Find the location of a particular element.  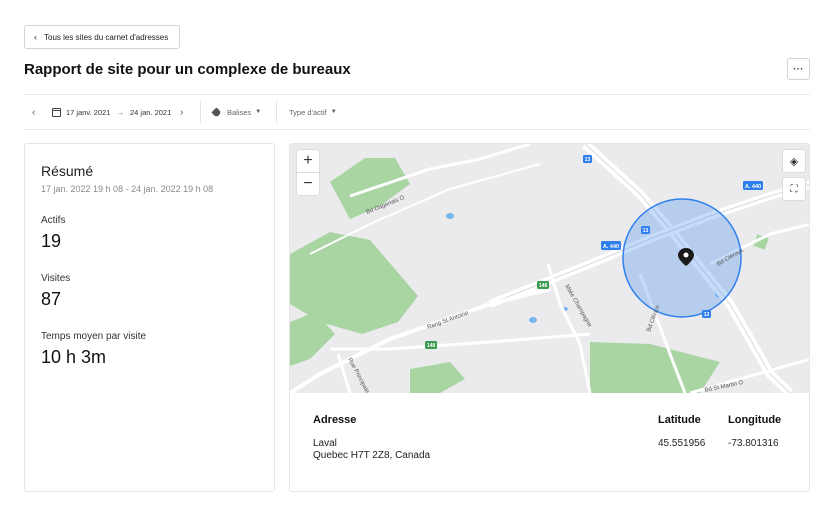

previous-period-icon: ‹ is located at coordinates (33, 112).